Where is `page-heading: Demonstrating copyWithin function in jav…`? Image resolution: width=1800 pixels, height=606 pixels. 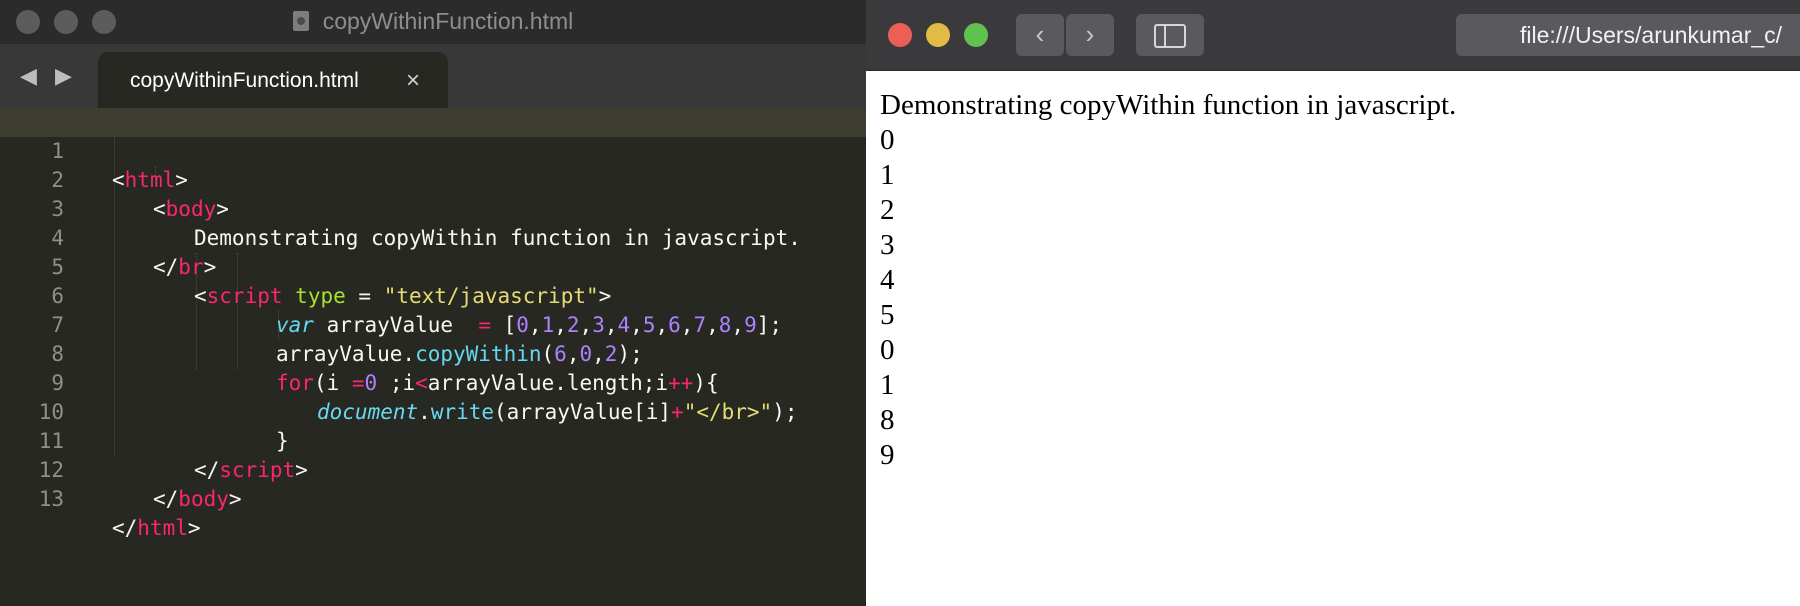 page-heading: Demonstrating copyWithin function in jav… is located at coordinates (1168, 105).